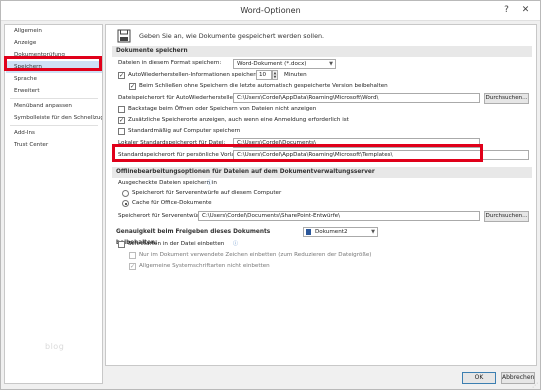  Describe the element at coordinates (132, 255) in the screenshot. I see `only-used-chars-checkbox` at that location.